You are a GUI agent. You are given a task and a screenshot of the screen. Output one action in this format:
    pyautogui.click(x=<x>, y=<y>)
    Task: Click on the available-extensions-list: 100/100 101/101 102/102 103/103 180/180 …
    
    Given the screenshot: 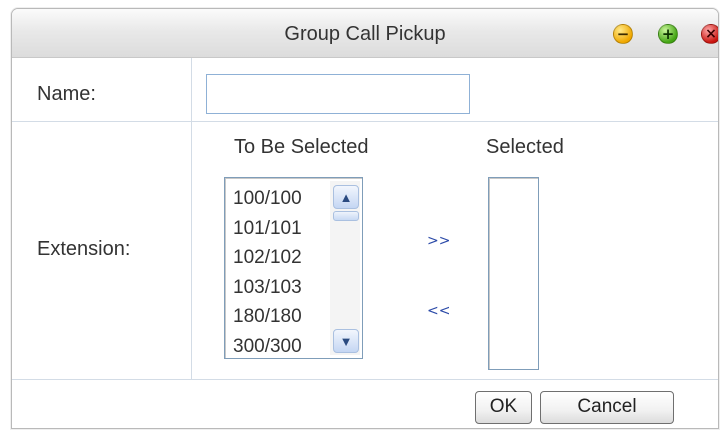 What is the action you would take?
    pyautogui.click(x=293, y=268)
    